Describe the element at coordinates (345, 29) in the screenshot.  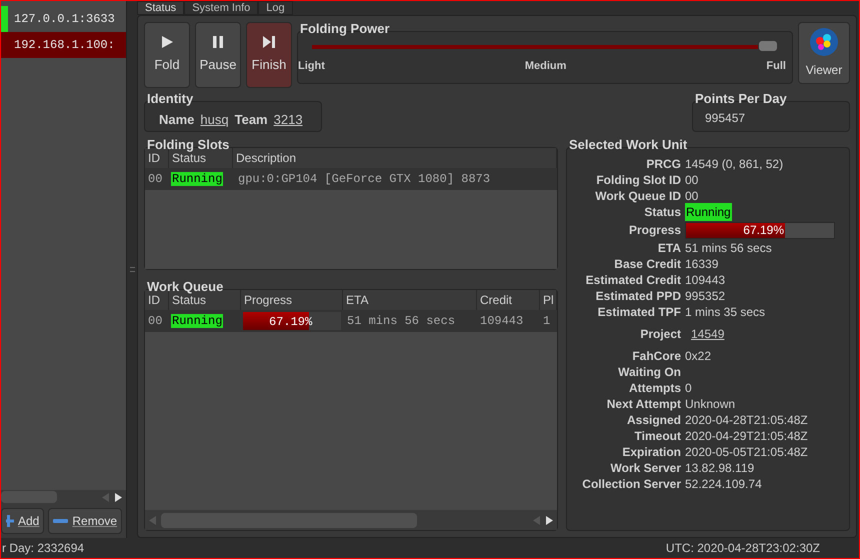
I see `group-title: Folding Power` at that location.